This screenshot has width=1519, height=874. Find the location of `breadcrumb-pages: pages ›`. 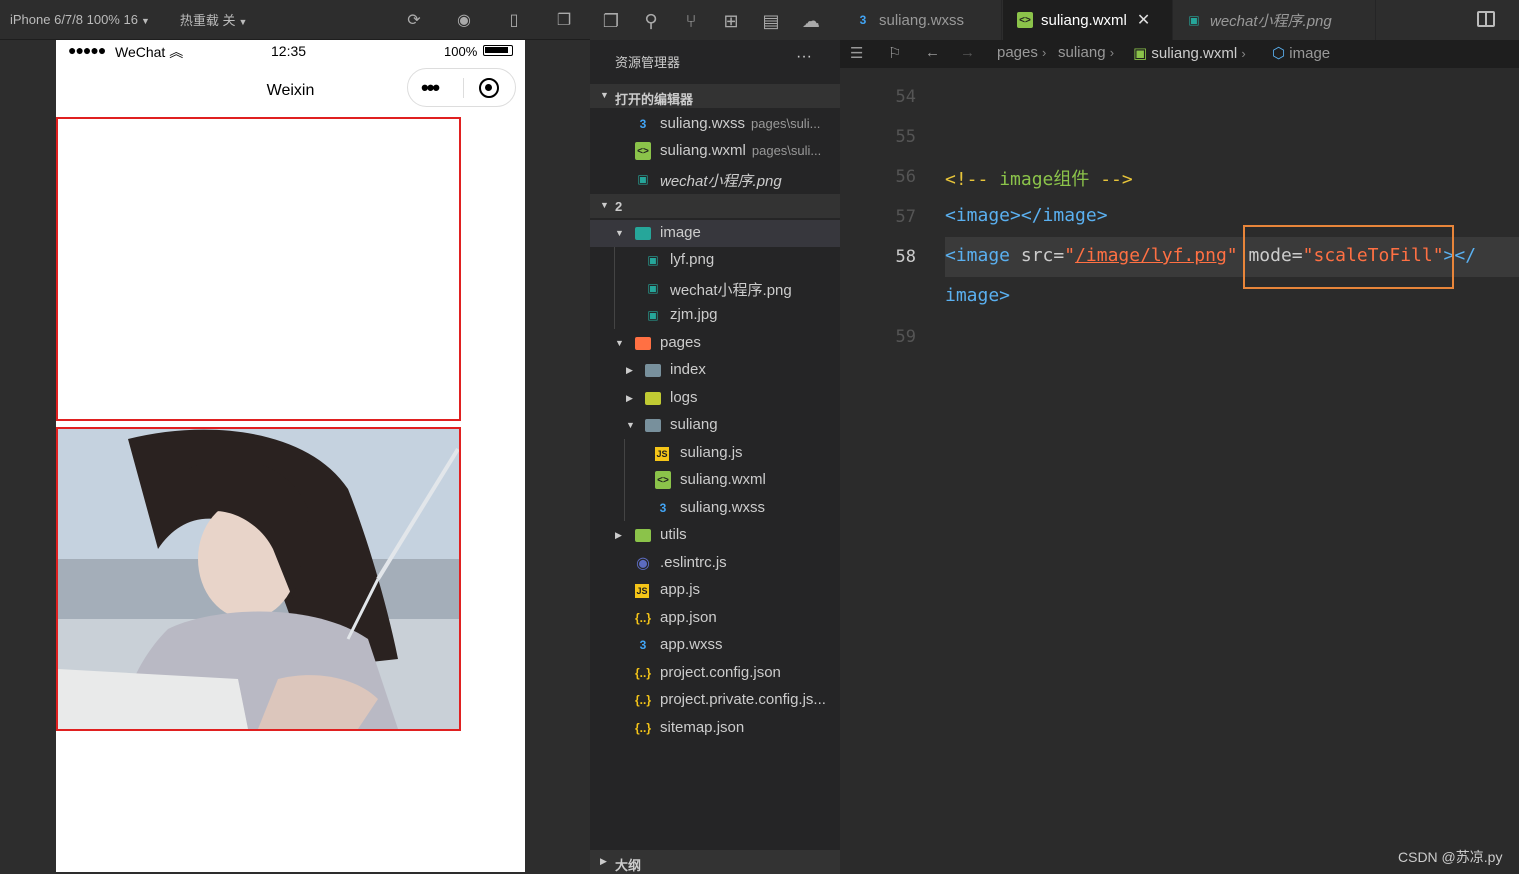

breadcrumb-pages: pages › is located at coordinates (1021, 52).